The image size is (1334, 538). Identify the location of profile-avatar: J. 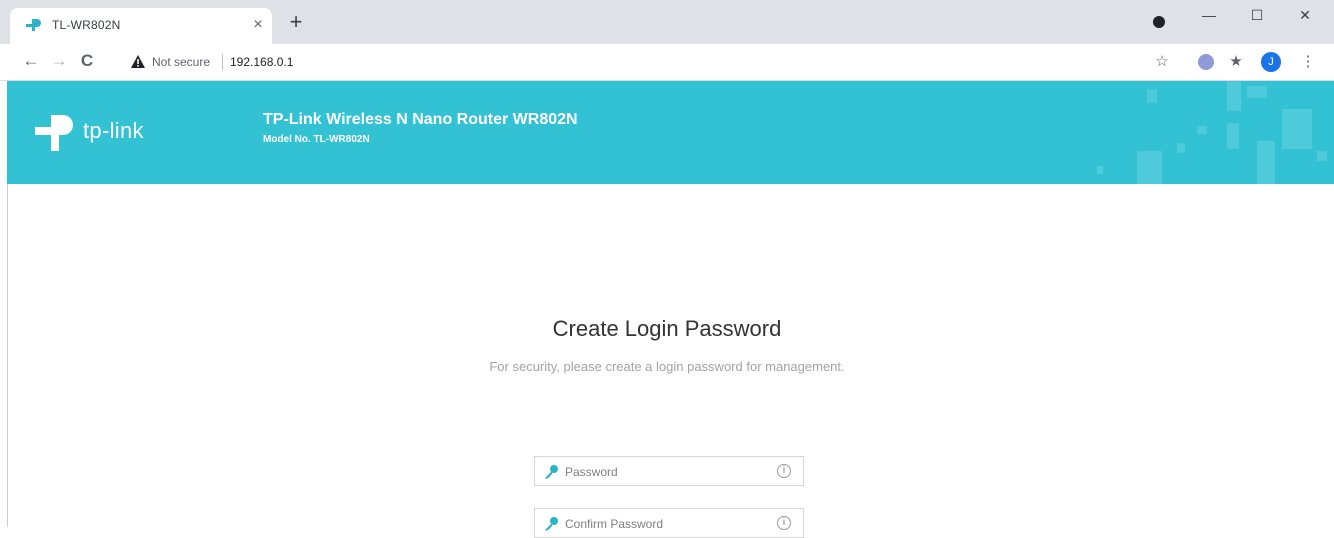
(1271, 62).